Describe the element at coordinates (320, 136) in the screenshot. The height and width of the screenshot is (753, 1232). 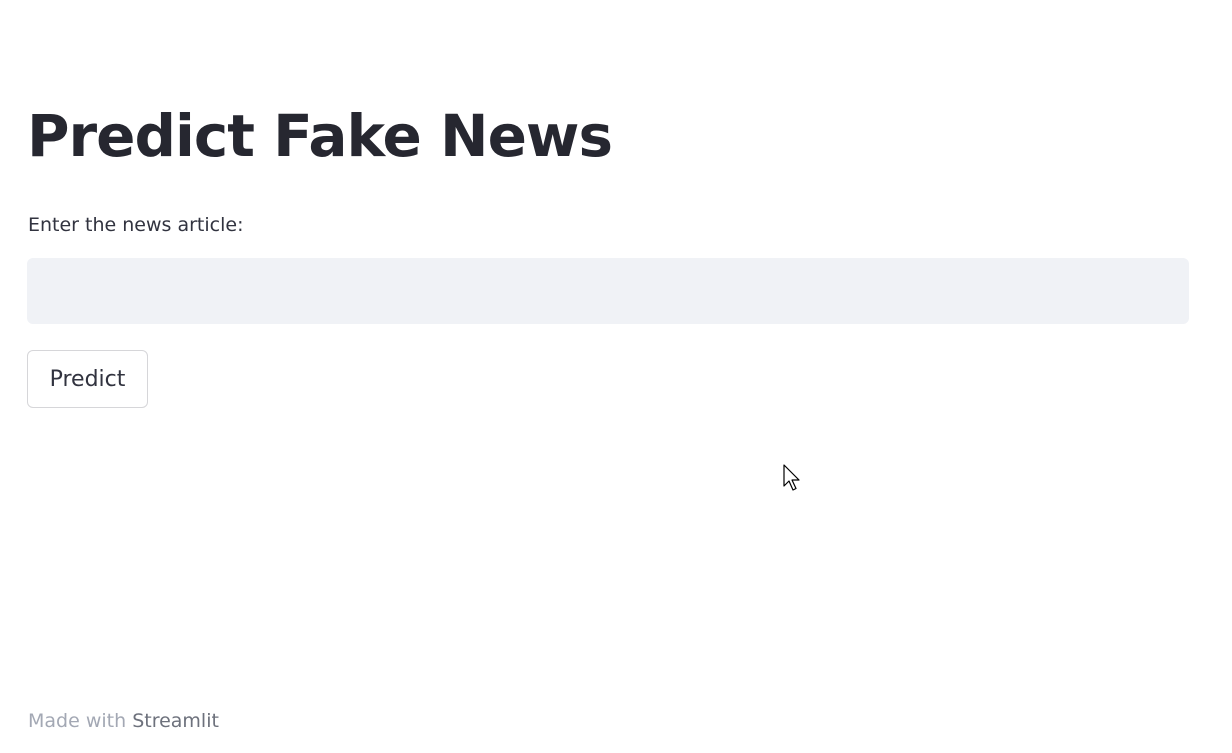
I see `page-title: Predict Fake News` at that location.